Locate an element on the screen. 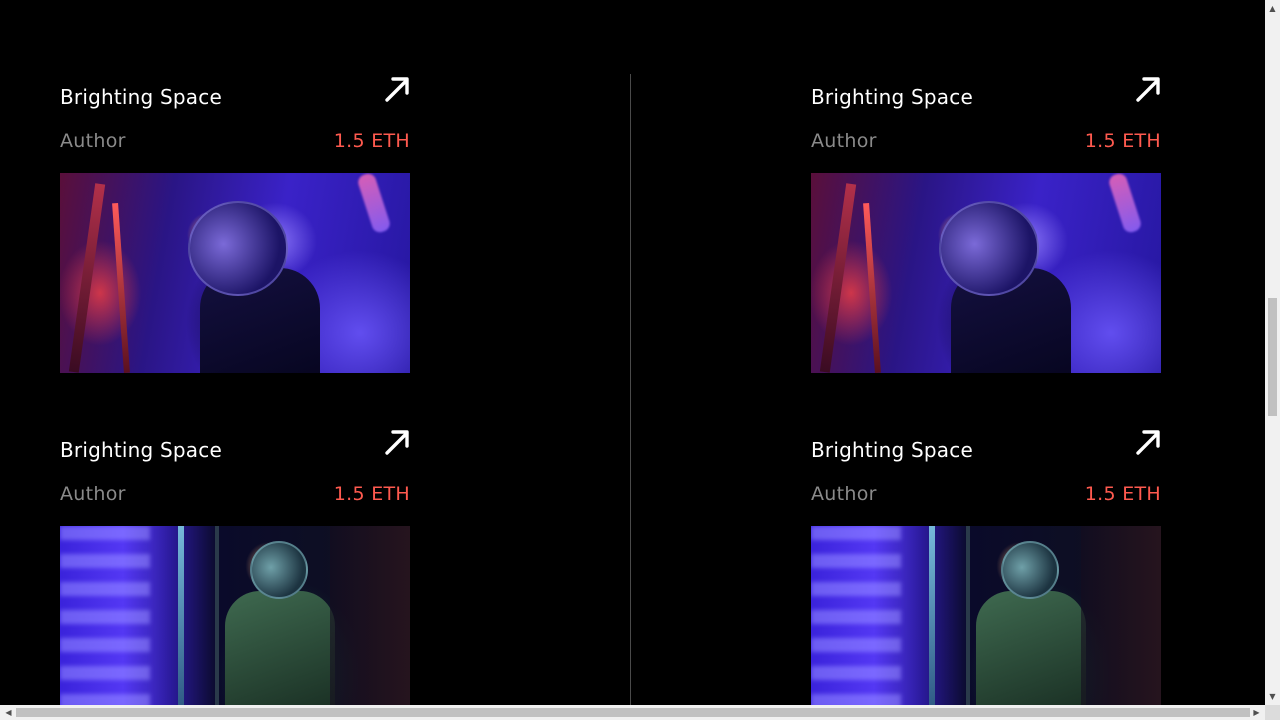 The height and width of the screenshot is (720, 1280). horizontal-scroll-thumb is located at coordinates (633, 712).